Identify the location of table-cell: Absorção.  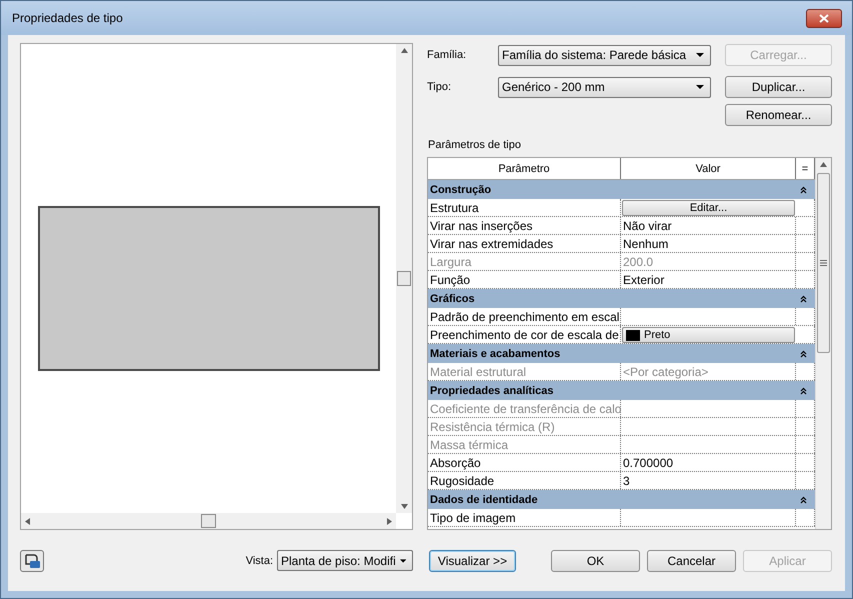
(524, 462).